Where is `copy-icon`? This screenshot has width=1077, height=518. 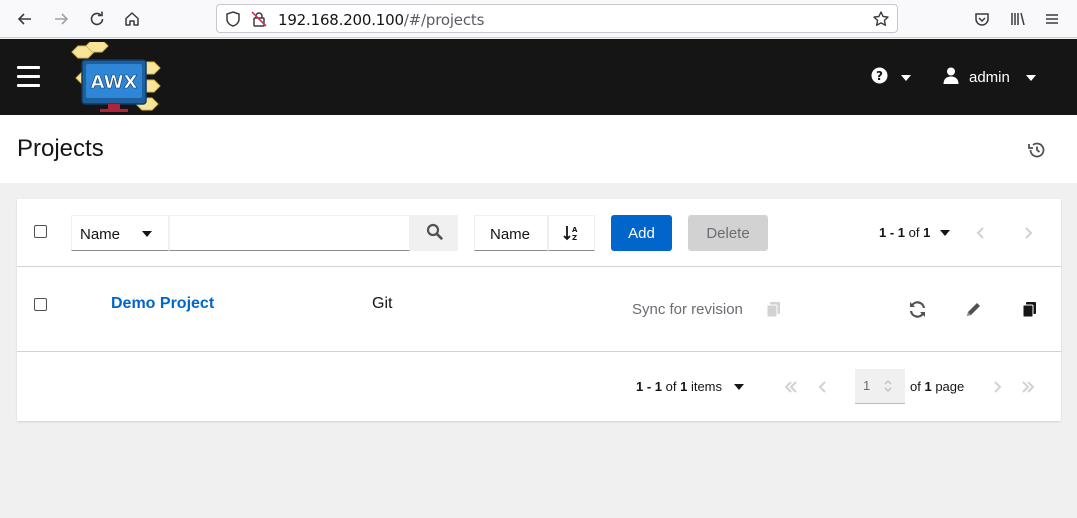 copy-icon is located at coordinates (1029, 309).